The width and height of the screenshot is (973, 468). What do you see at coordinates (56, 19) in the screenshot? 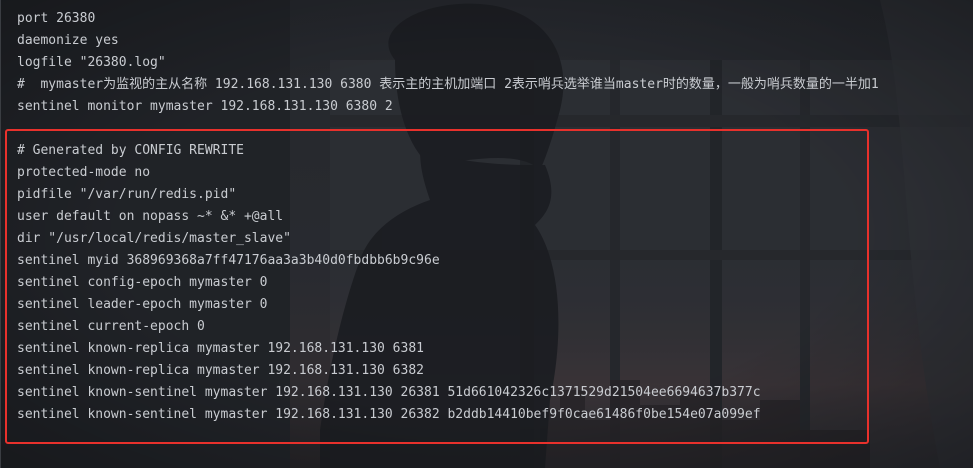
I see `code-line-port: port 26380` at bounding box center [56, 19].